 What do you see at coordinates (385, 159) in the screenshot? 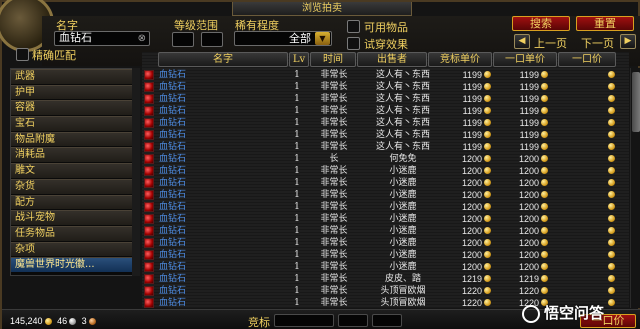
I see `auction-row: 血钻石 1 长 何免免 1200 1200` at bounding box center [385, 159].